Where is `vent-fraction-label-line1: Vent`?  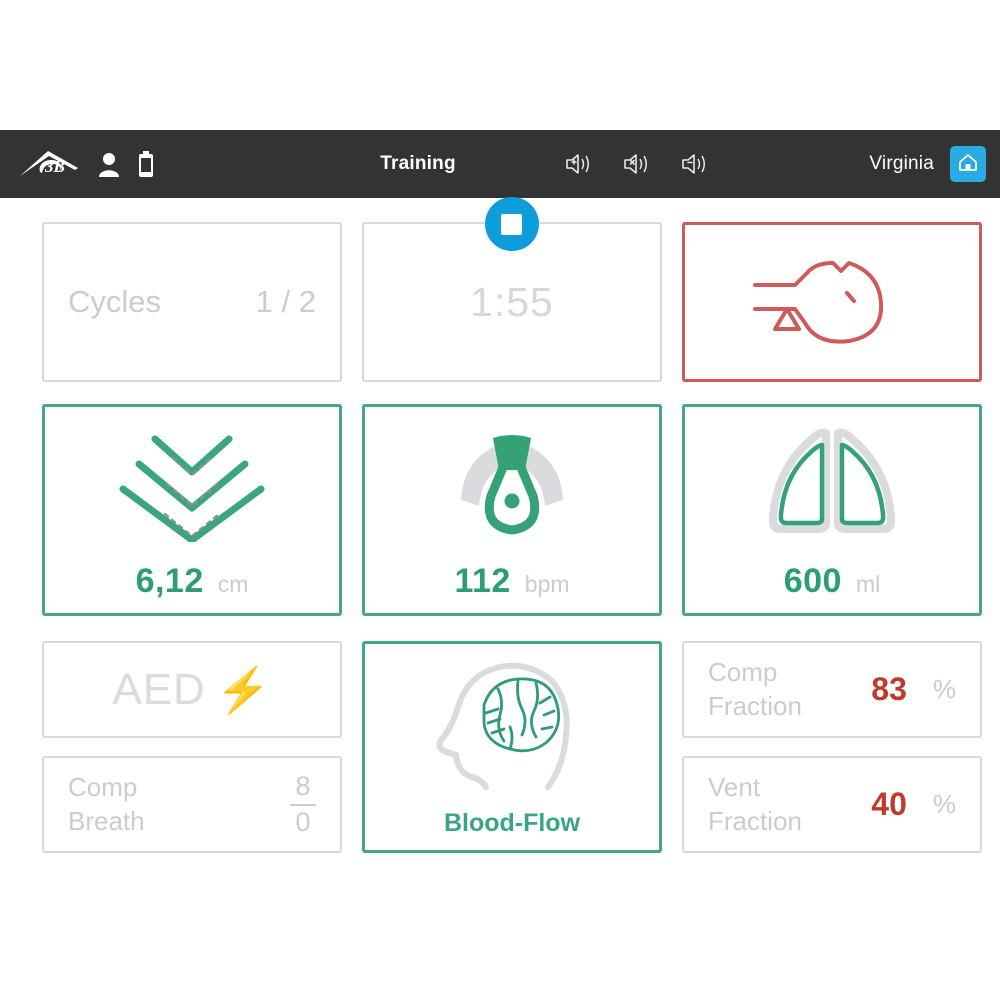 vent-fraction-label-line1: Vent is located at coordinates (734, 786).